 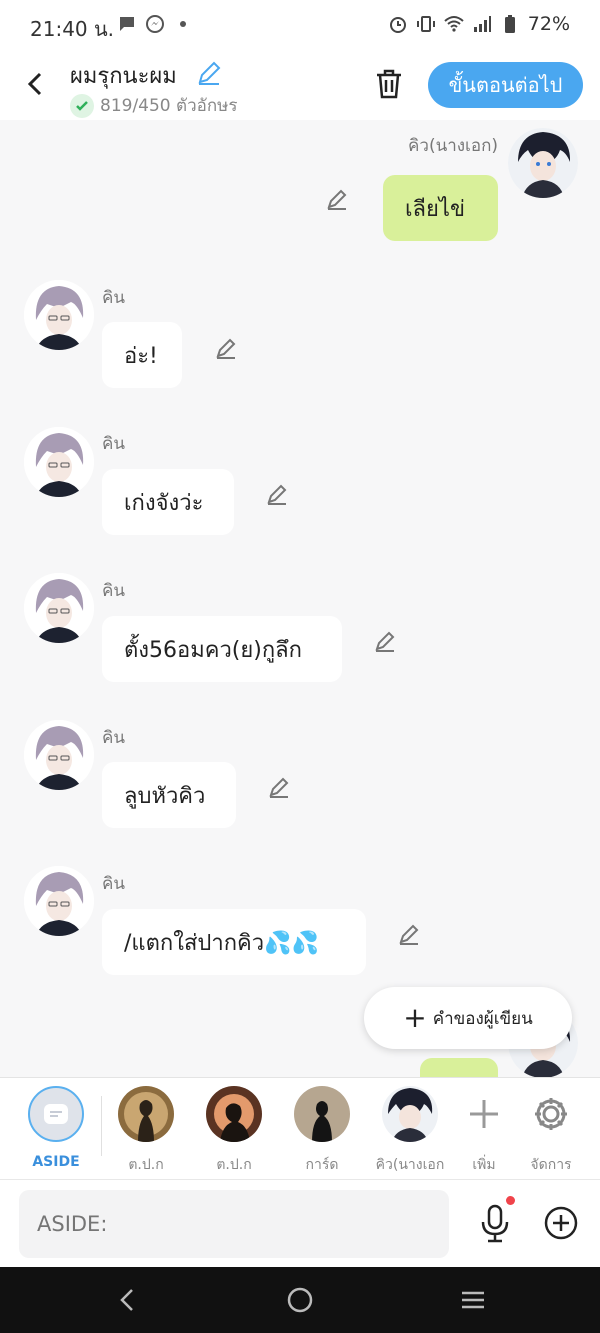 I want to click on character-aside: ASIDE, so click(x=56, y=1128).